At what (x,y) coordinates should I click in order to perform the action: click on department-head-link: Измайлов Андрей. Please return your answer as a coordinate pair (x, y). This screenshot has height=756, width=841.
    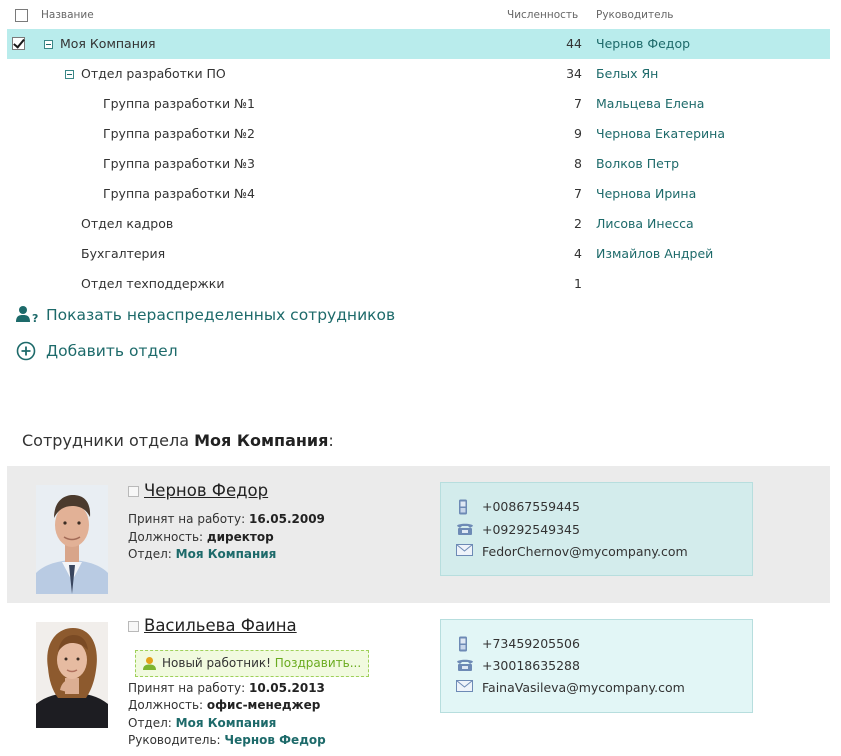
    Looking at the image, I should click on (654, 253).